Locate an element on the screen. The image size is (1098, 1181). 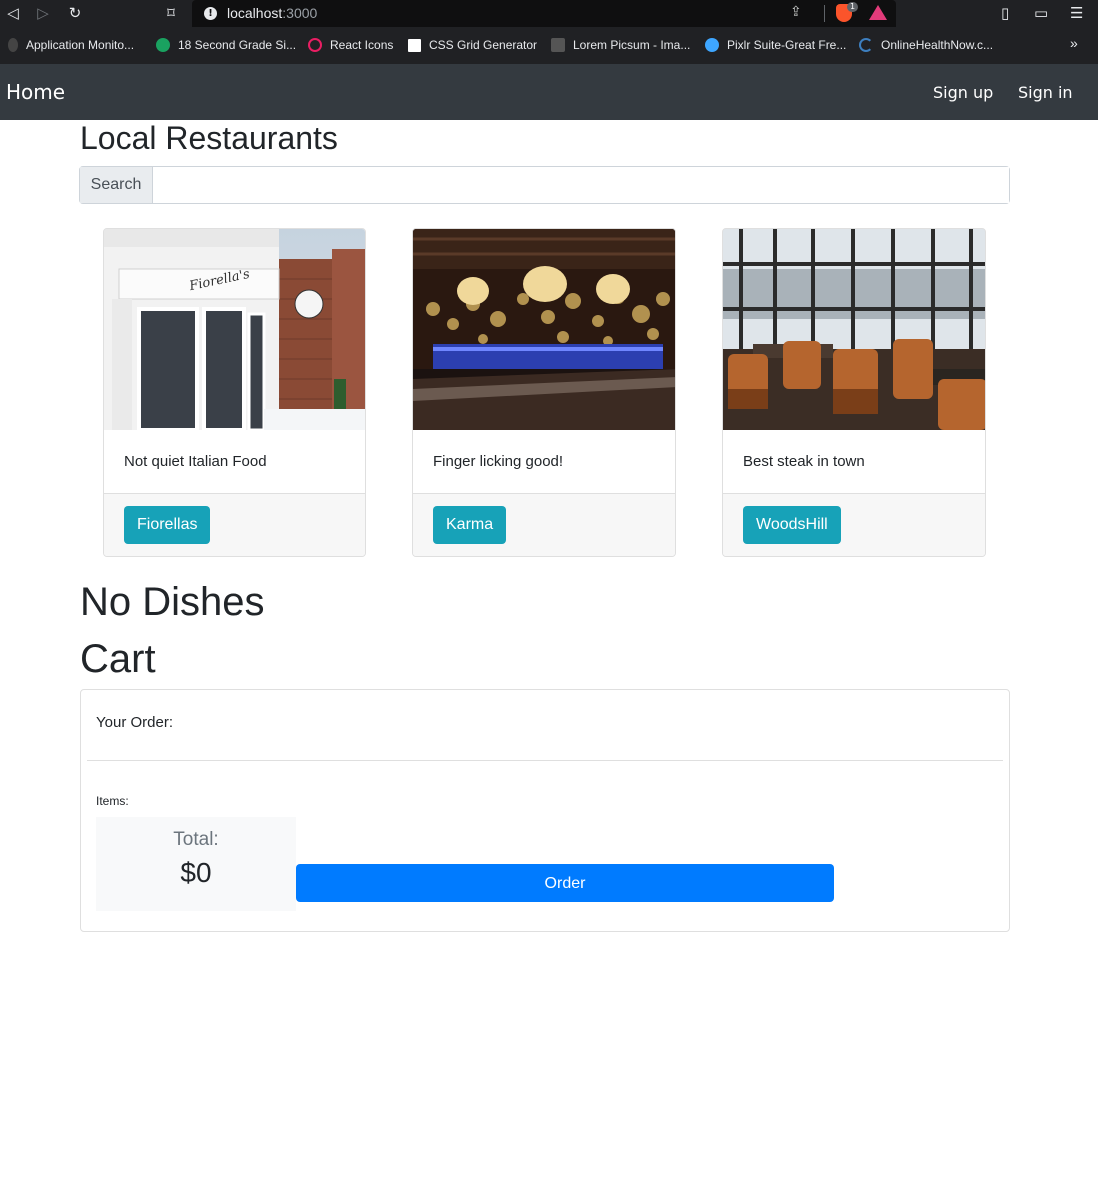
forward-icon: ▷ is located at coordinates (43, 13).